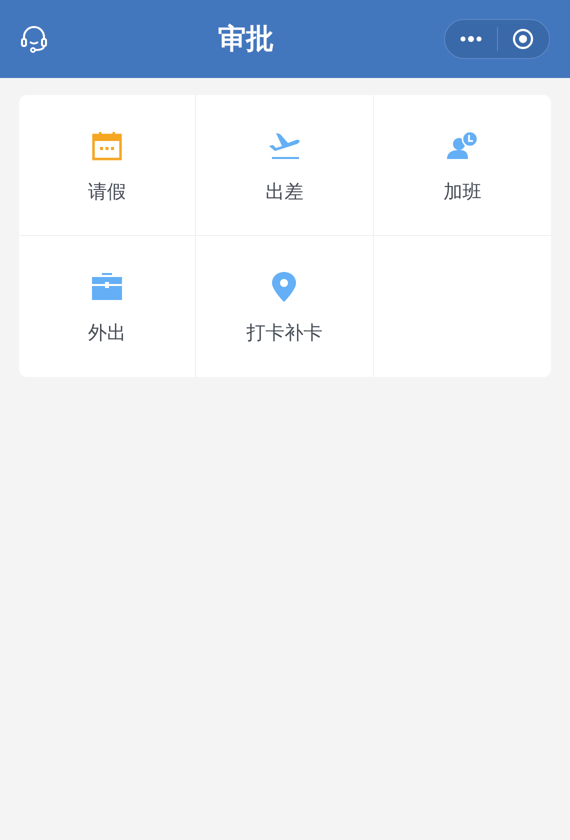  What do you see at coordinates (462, 193) in the screenshot?
I see `menu-item-label: 加班` at bounding box center [462, 193].